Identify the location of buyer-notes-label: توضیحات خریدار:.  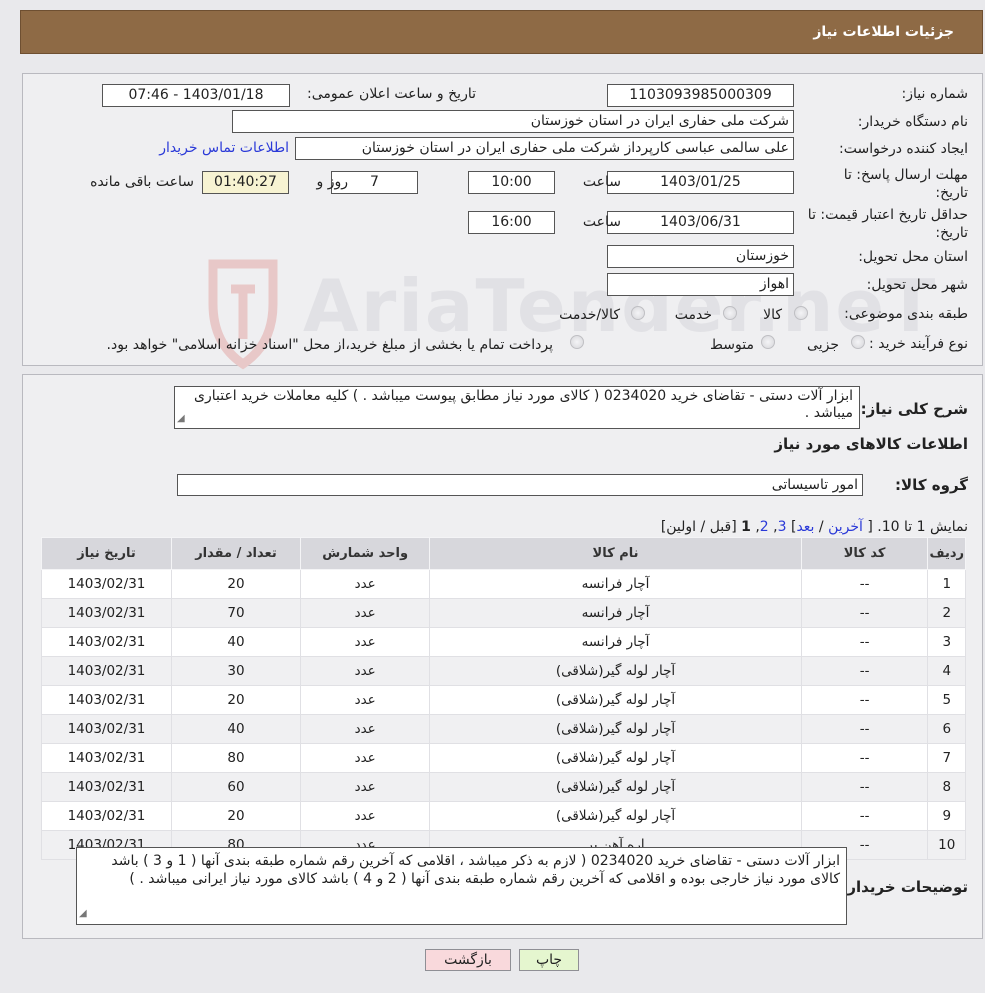
(904, 887).